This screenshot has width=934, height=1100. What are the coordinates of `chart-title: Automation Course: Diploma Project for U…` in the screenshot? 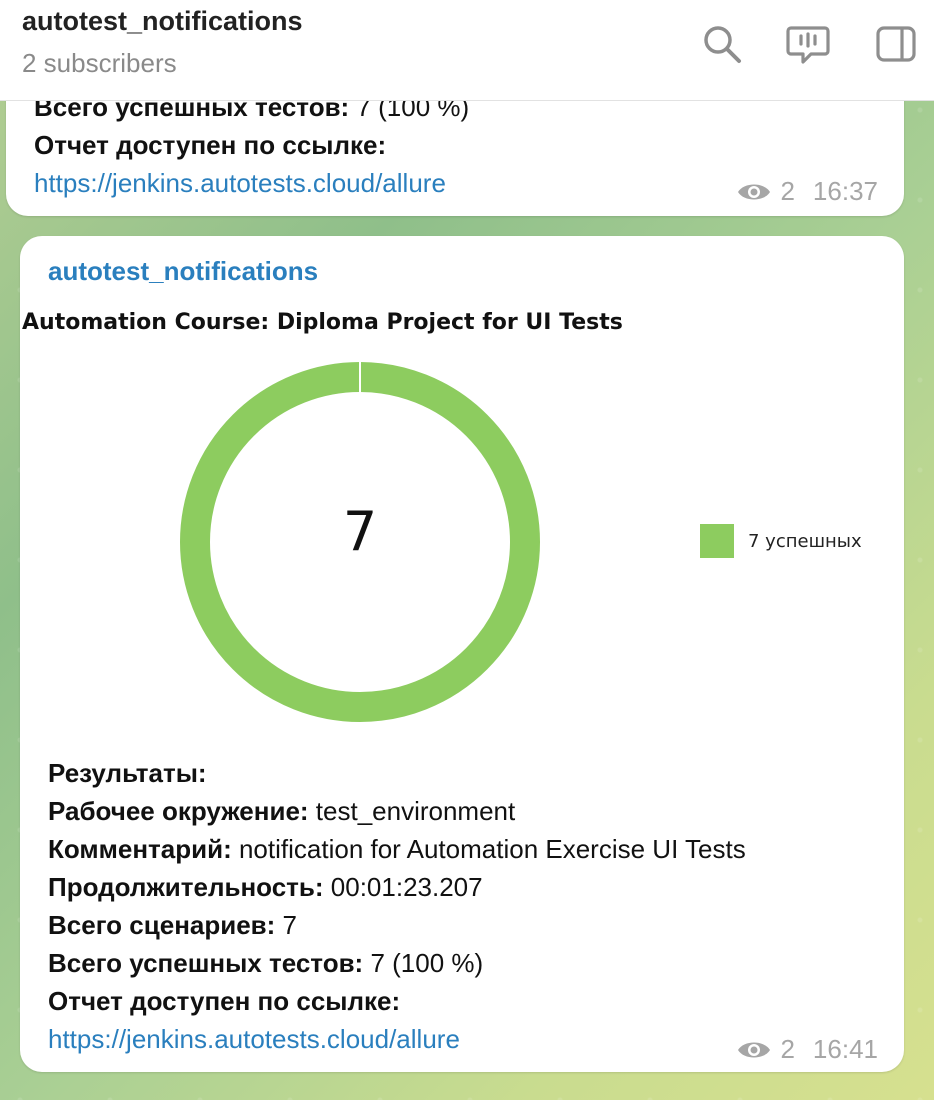 It's located at (322, 322).